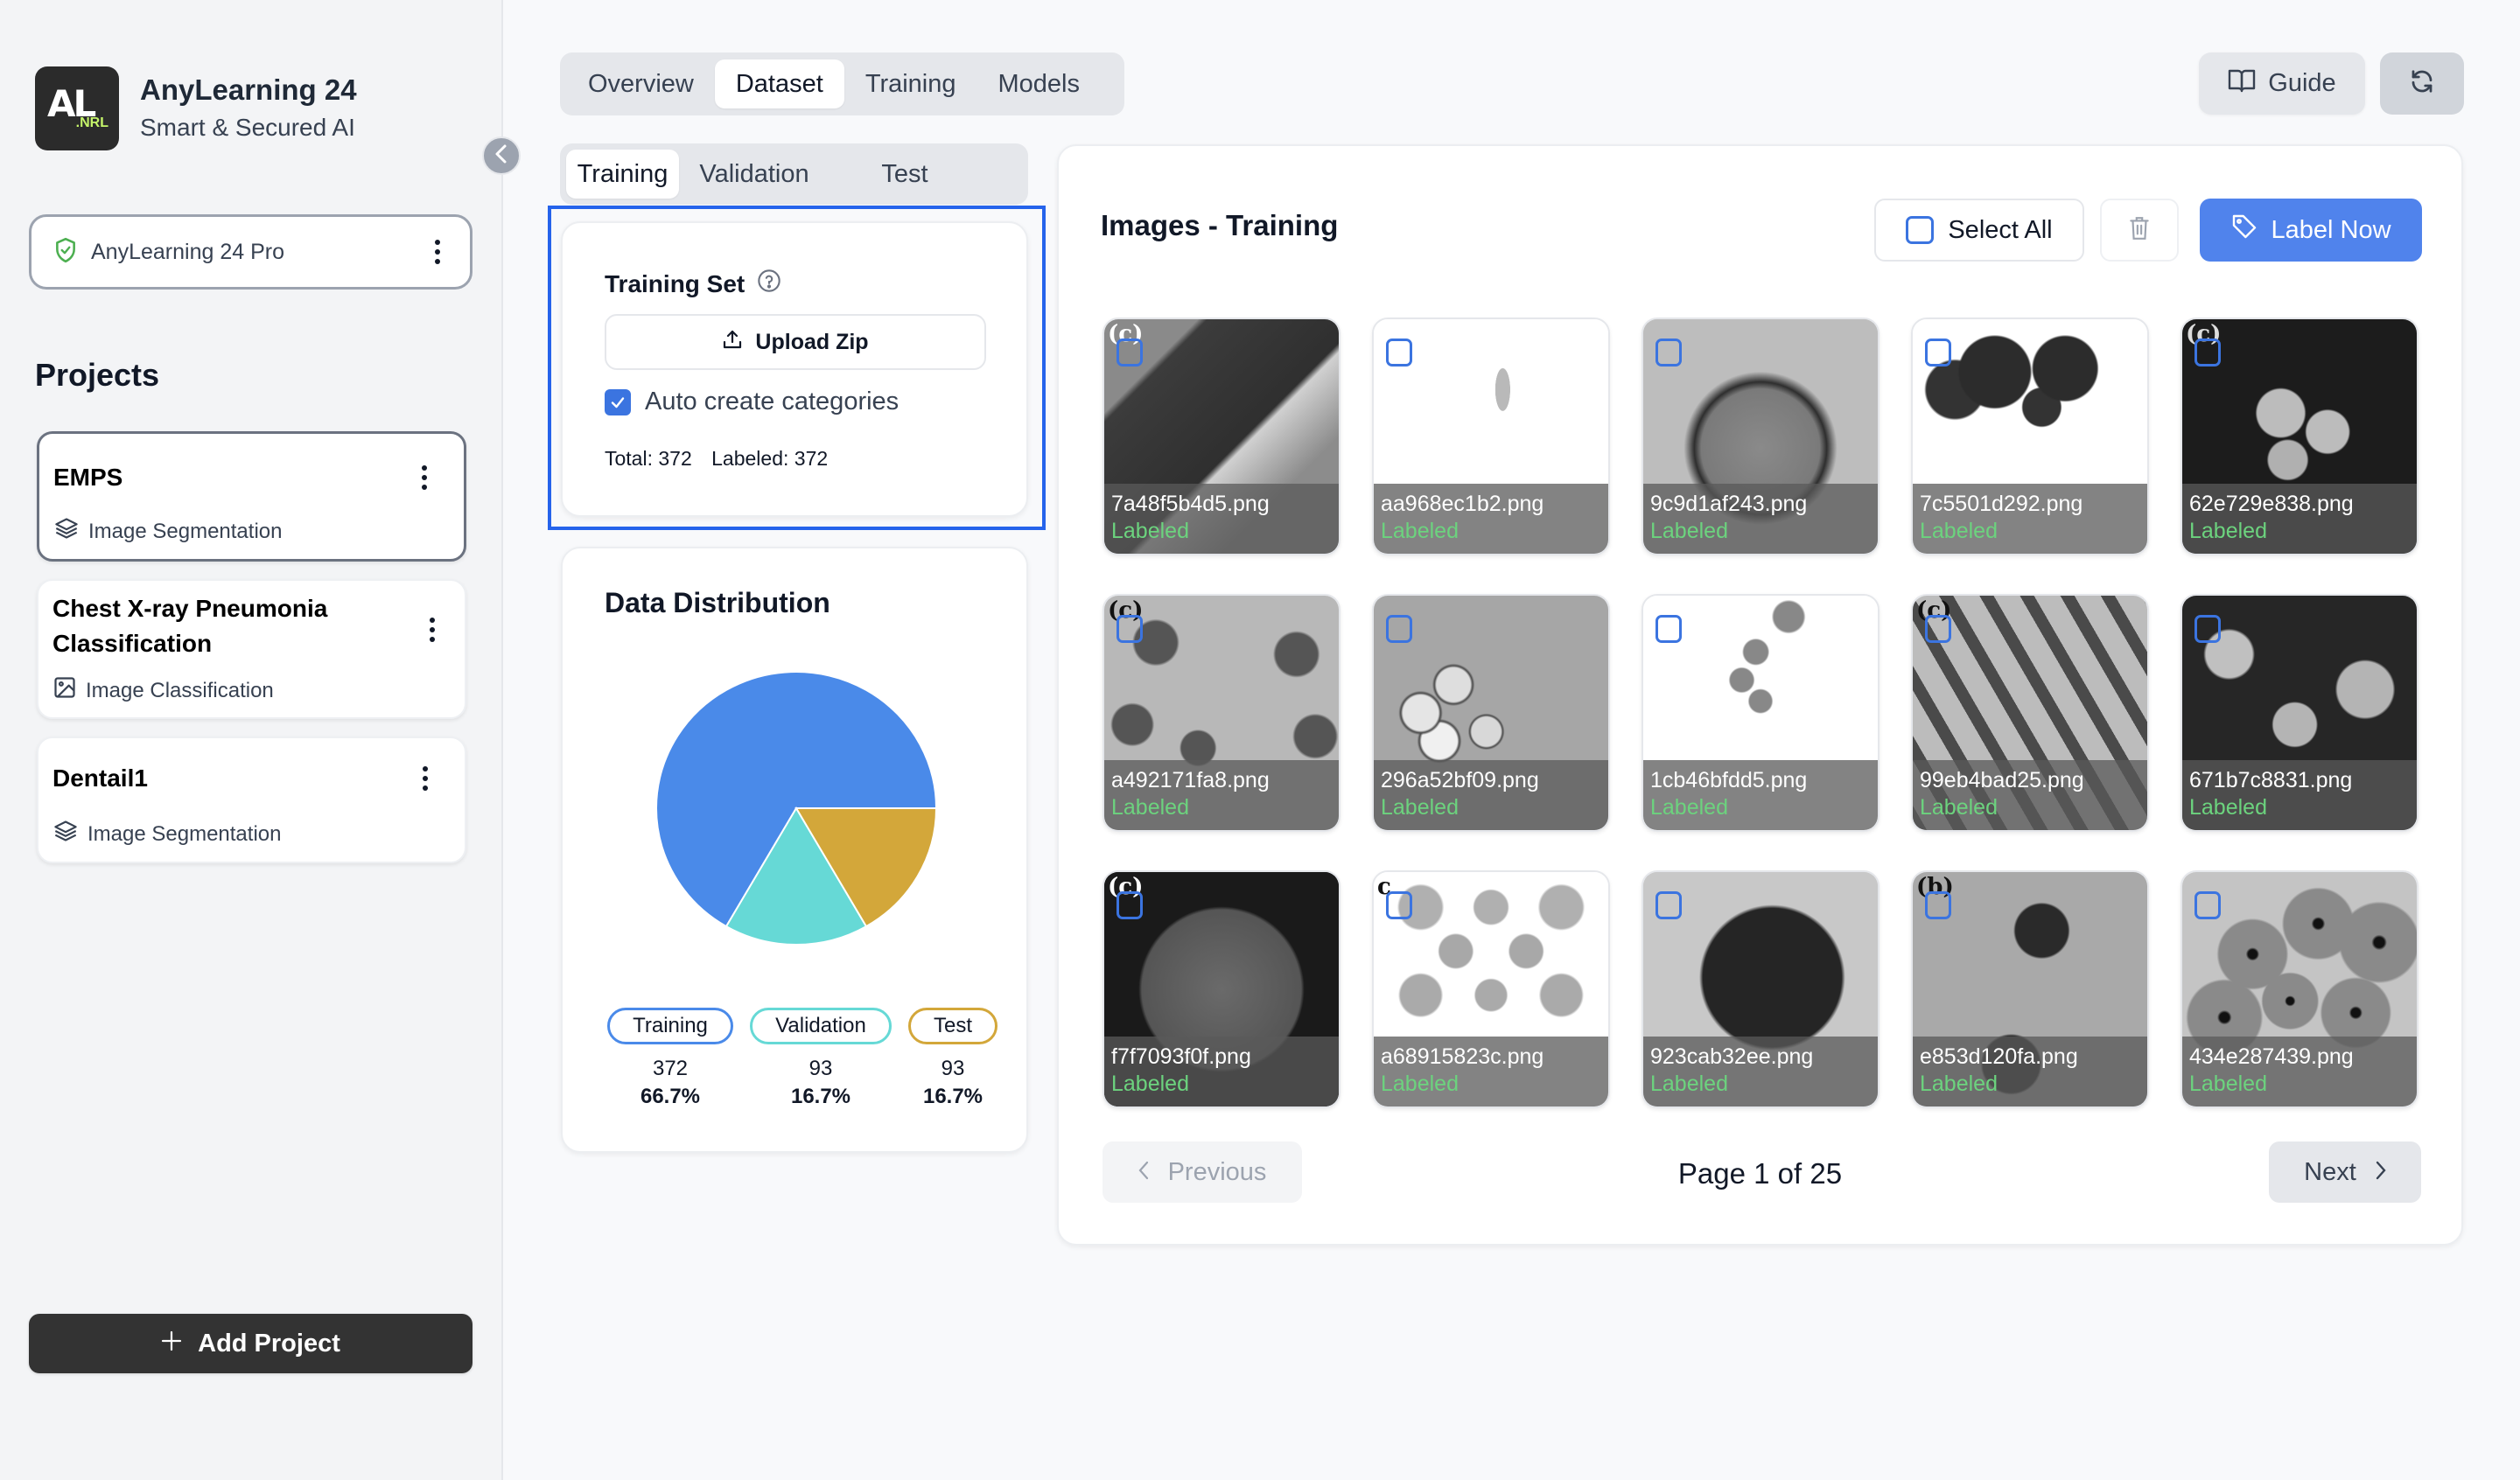 This screenshot has height=1480, width=2520. Describe the element at coordinates (670, 1026) in the screenshot. I see `legend-pill-training: Training` at that location.